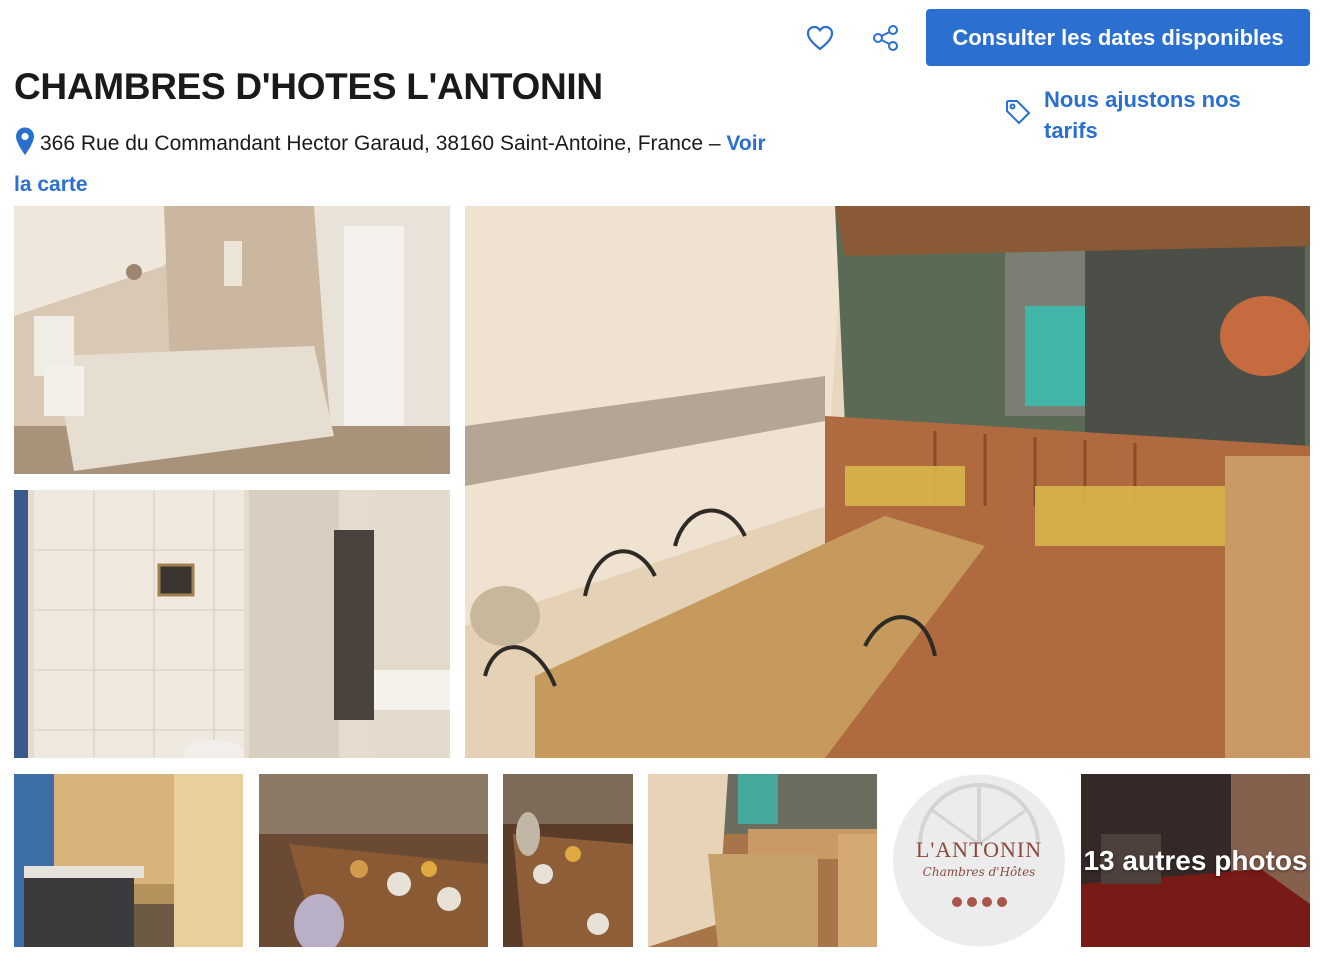 The height and width of the screenshot is (962, 1324). Describe the element at coordinates (979, 871) in the screenshot. I see `logo-subtitle: Chambres d'Hôtes` at that location.